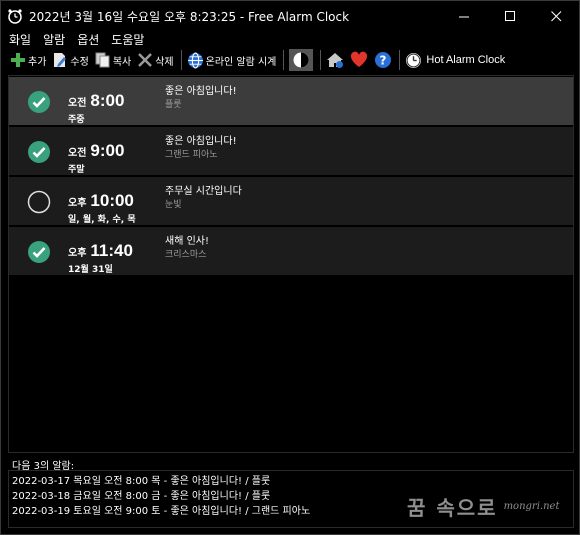 The height and width of the screenshot is (535, 580). I want to click on unchecked-circle-icon, so click(39, 202).